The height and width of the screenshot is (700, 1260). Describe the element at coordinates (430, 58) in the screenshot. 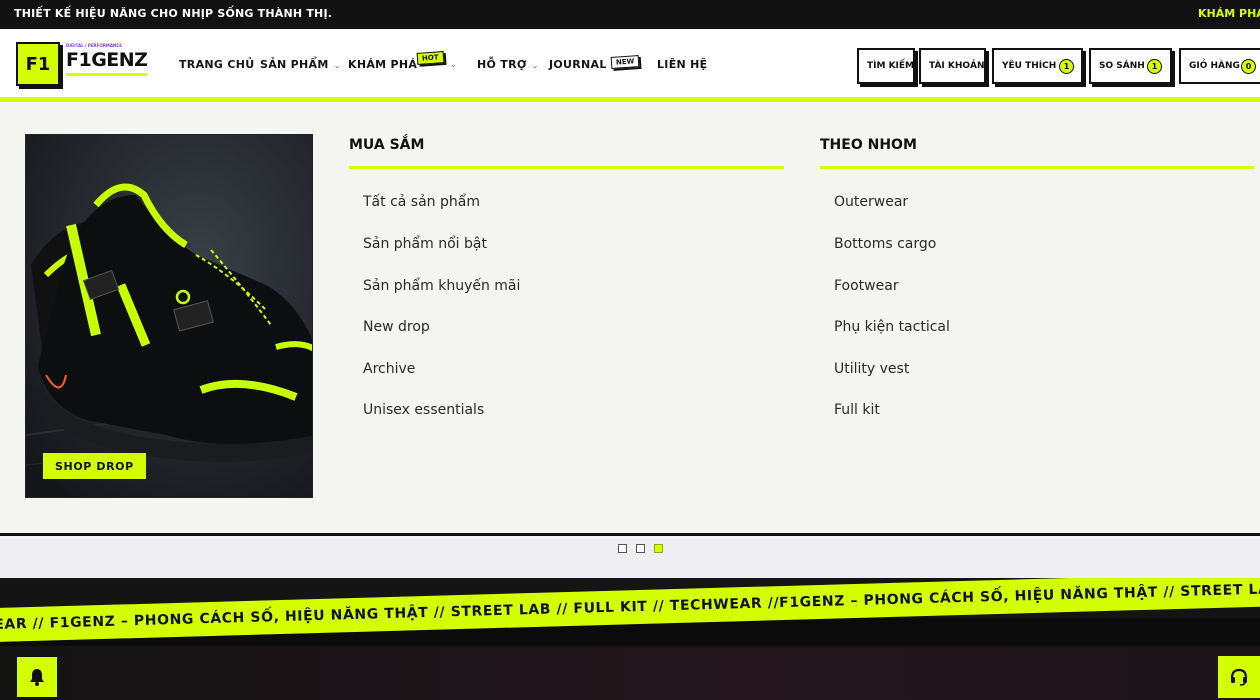

I see `hot-badge: HOT` at that location.